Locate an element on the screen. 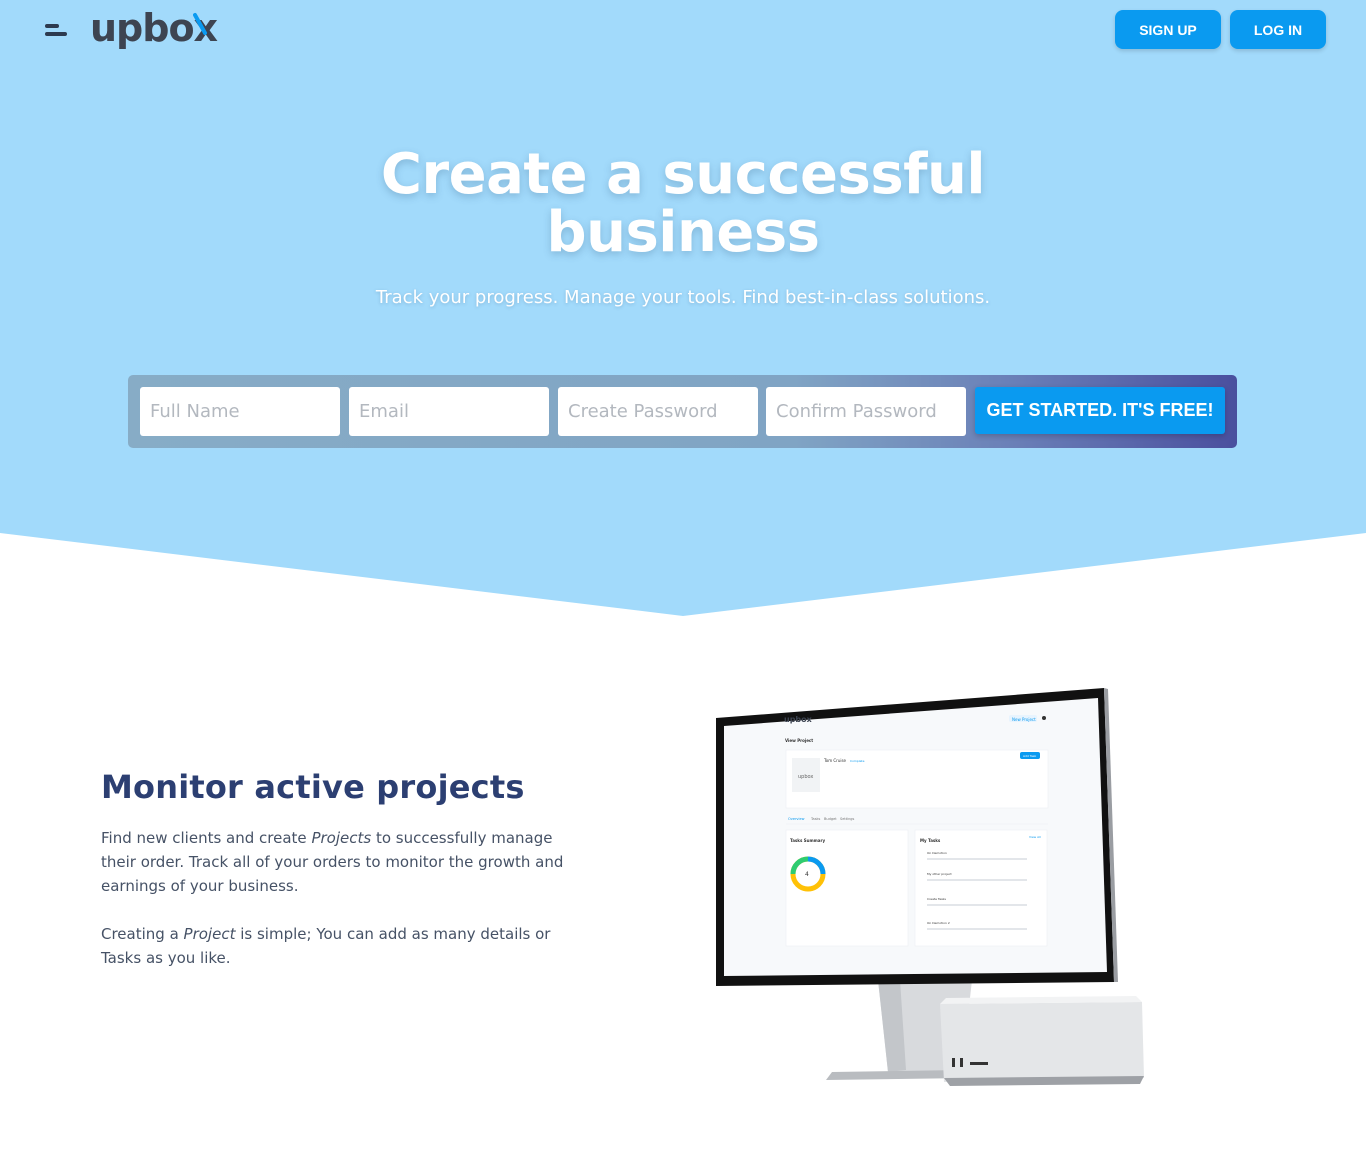 This screenshot has width=1366, height=1173. svg-text: Overview is located at coordinates (796, 819).